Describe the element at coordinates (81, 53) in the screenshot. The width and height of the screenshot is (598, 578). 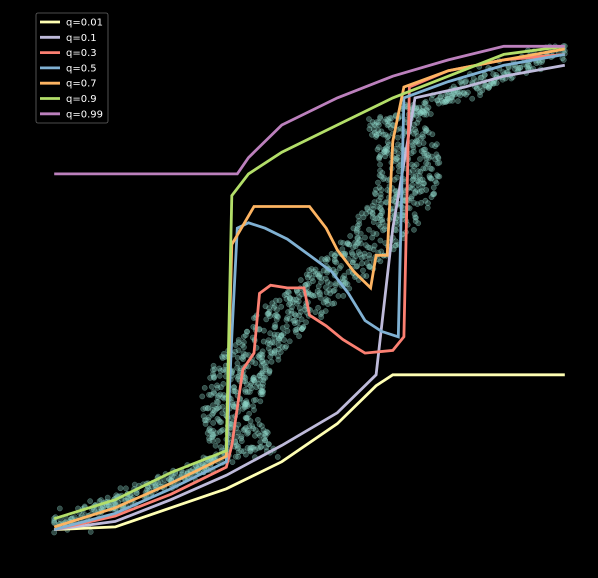
I see `legend-label: q=0.3` at that location.